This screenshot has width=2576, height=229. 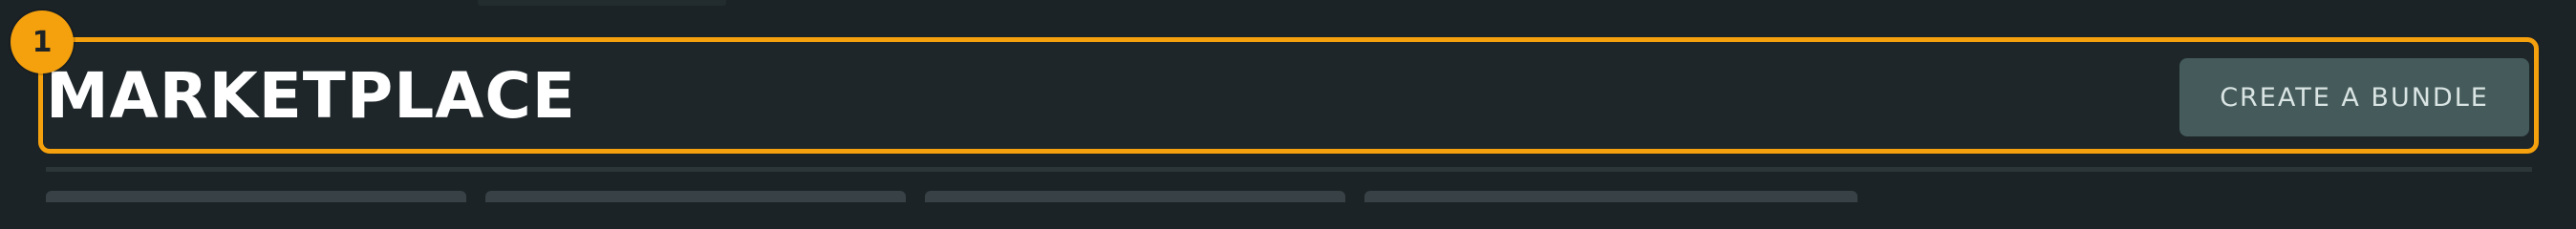 I want to click on create-bundle-button: CREATE A BUNDLE, so click(x=2354, y=97).